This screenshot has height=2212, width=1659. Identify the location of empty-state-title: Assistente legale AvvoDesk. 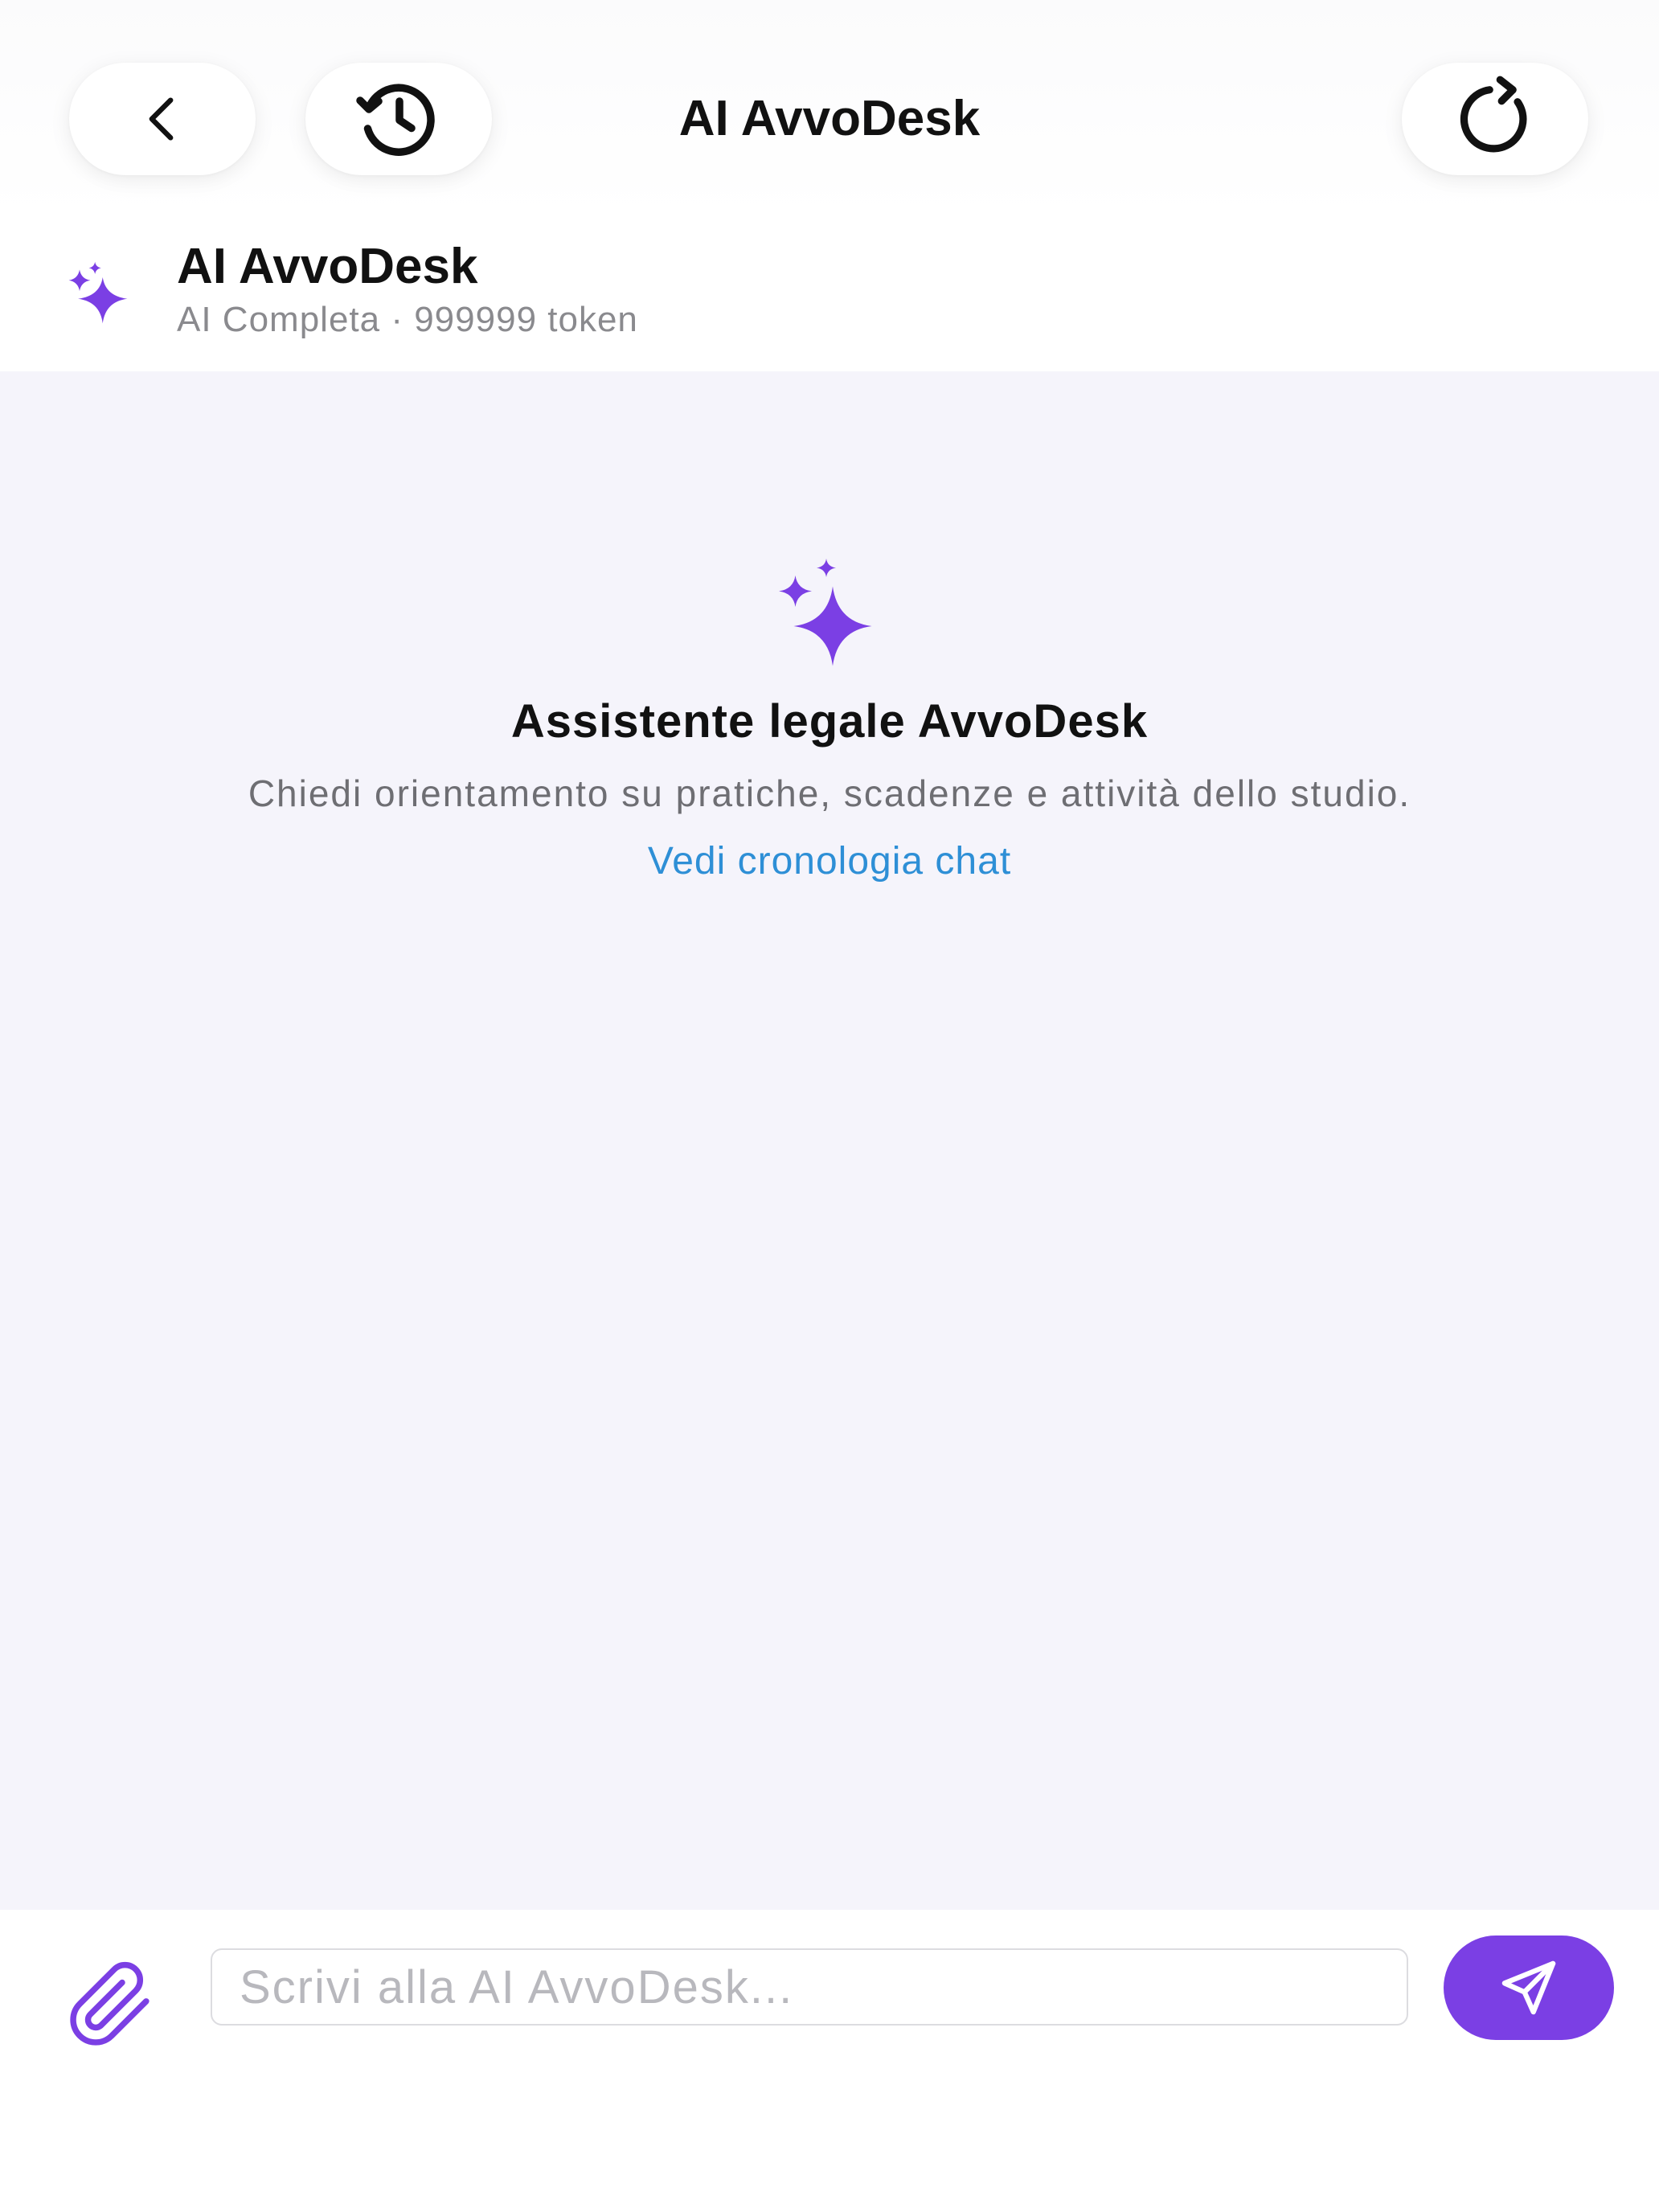
(829, 721).